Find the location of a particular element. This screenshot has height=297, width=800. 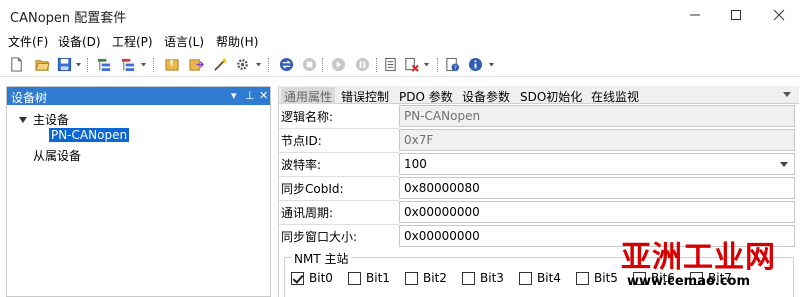

connect-button is located at coordinates (286, 64).